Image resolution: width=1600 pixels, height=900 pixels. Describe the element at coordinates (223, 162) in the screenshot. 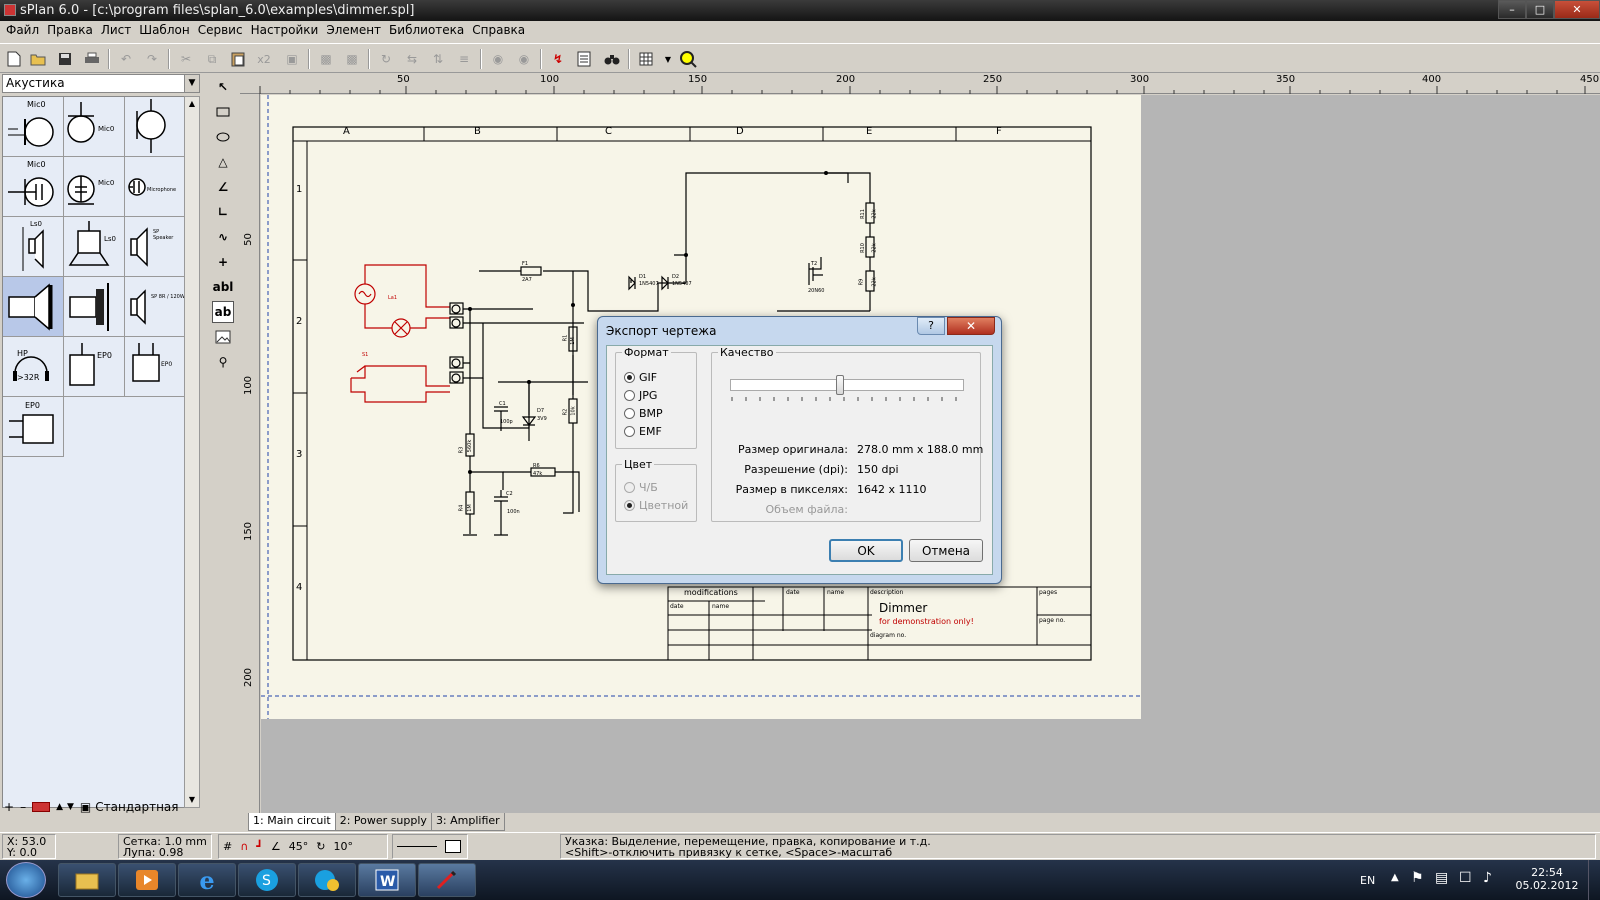

I see `polygon-tool-icon: △` at that location.